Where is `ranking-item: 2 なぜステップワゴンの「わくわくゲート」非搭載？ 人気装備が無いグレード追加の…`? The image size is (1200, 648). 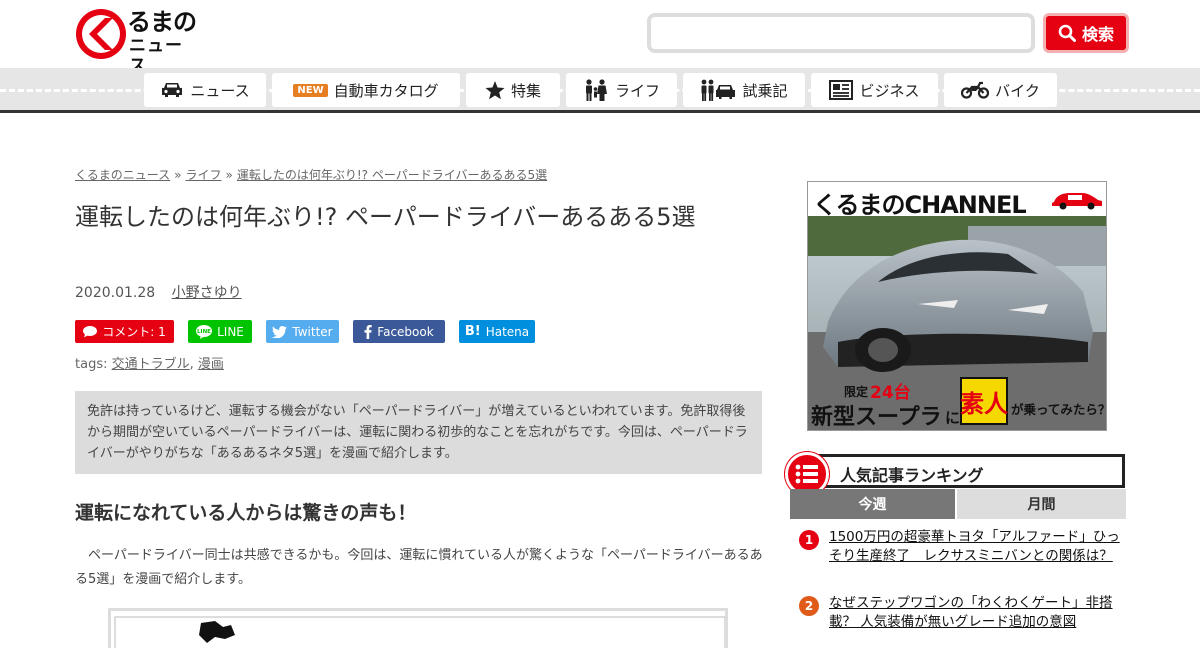 ranking-item: 2 なぜステップワゴンの「わくわくゲート」非搭載？ 人気装備が無いグレード追加の… is located at coordinates (962, 614).